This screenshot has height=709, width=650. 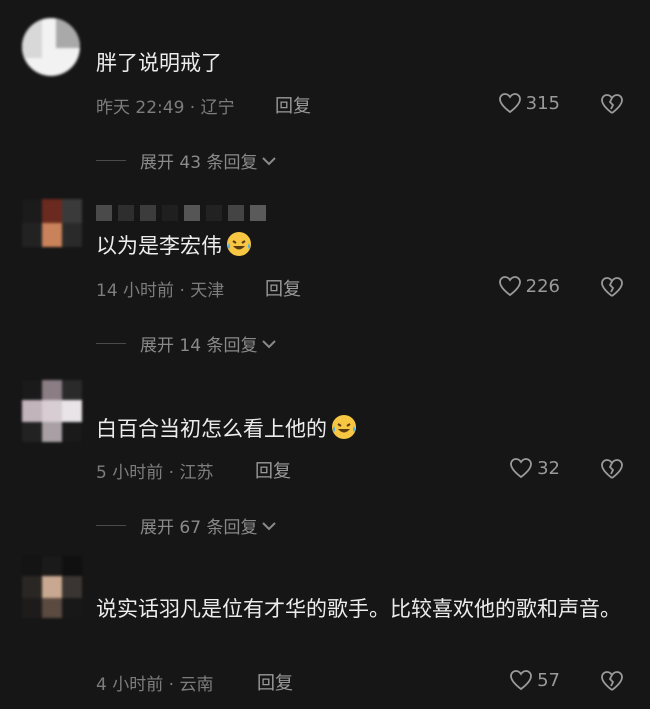 What do you see at coordinates (217, 108) in the screenshot?
I see `comment-location: 辽宁` at bounding box center [217, 108].